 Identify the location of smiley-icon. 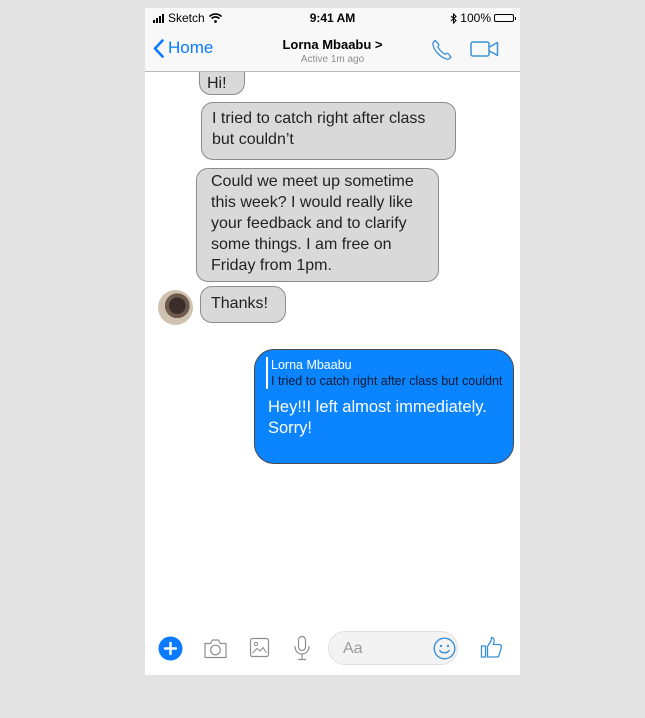
(444, 648).